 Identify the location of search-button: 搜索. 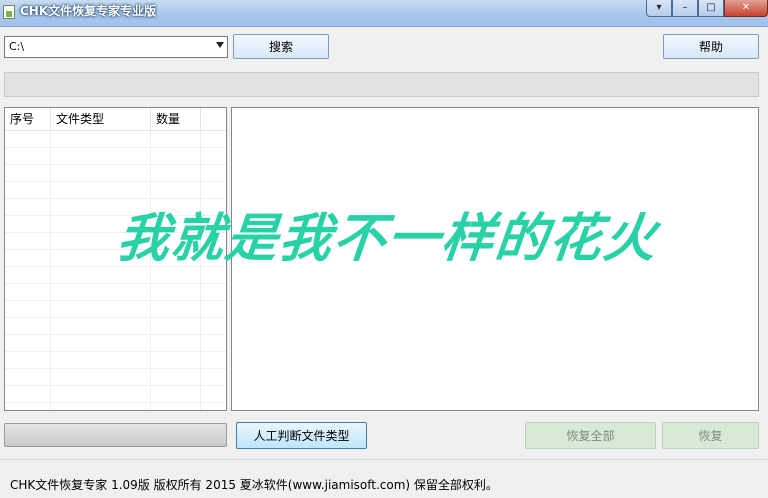
(281, 46).